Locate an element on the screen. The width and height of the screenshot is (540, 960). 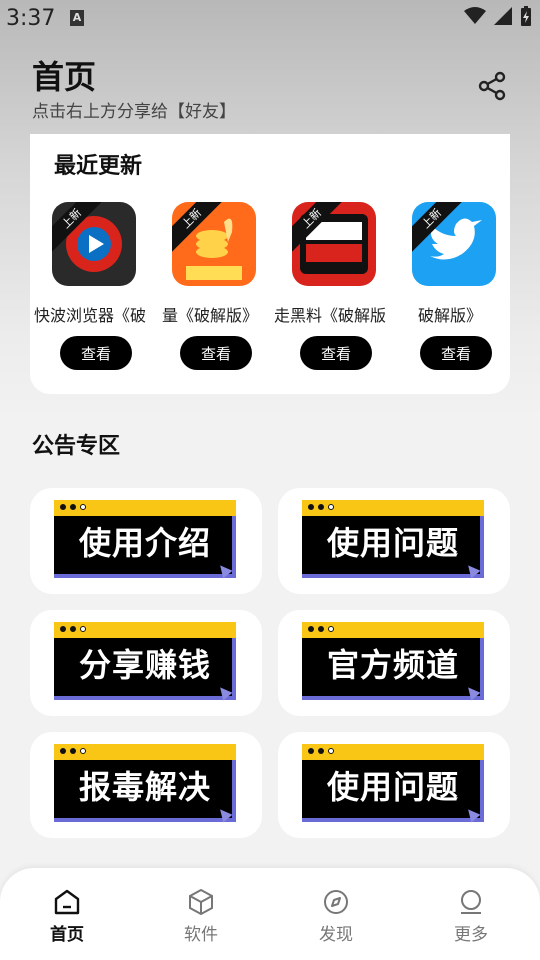
notice-label: 分享赚钱 is located at coordinates (144, 665).